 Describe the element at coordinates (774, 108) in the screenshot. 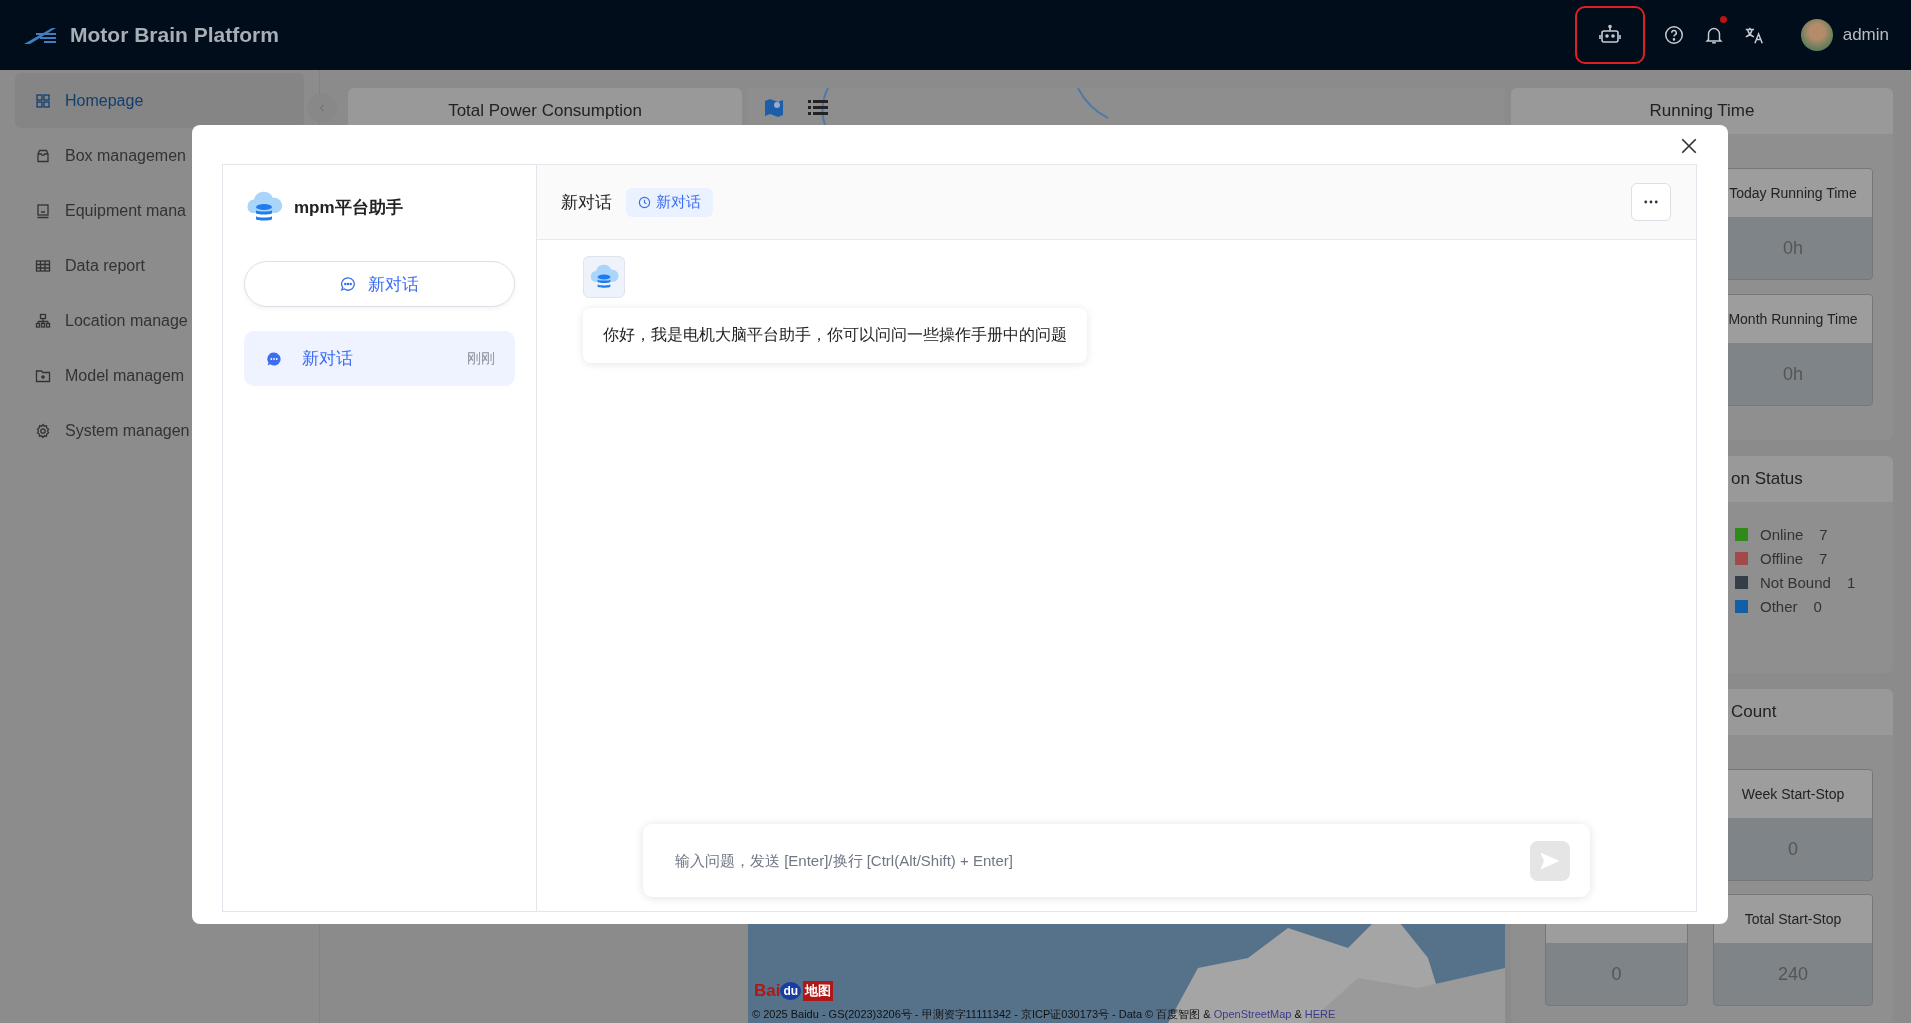

I see `map-pin-icon` at that location.